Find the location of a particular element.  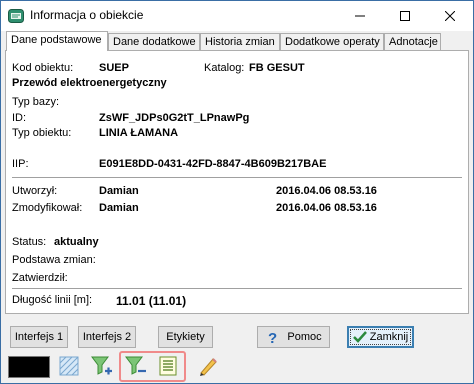

pencil-button is located at coordinates (208, 366).